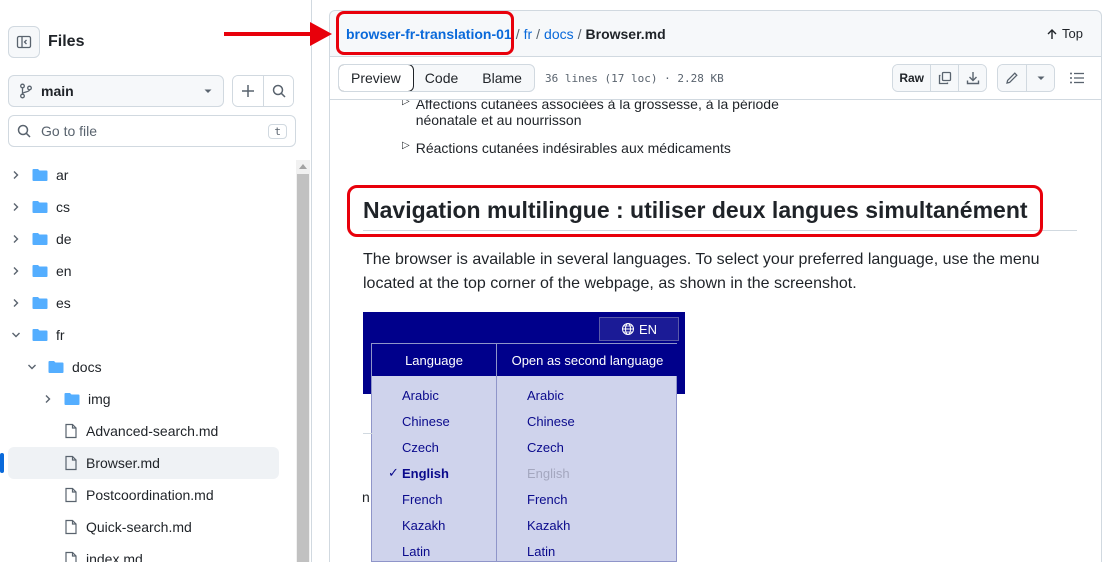 This screenshot has height=562, width=1114. I want to click on branch-icon, so click(26, 91).